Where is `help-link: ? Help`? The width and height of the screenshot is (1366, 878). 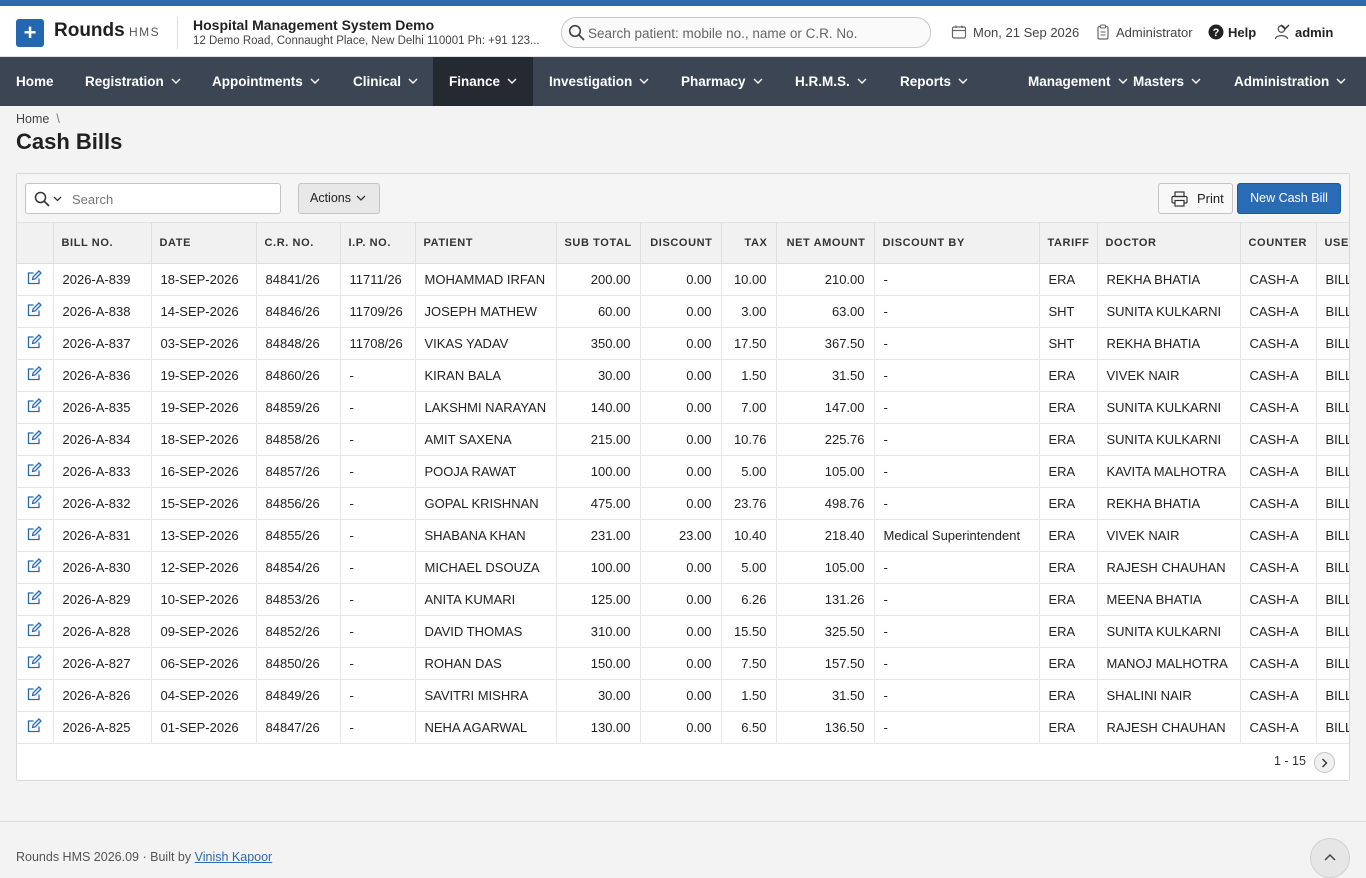 help-link: ? Help is located at coordinates (1232, 32).